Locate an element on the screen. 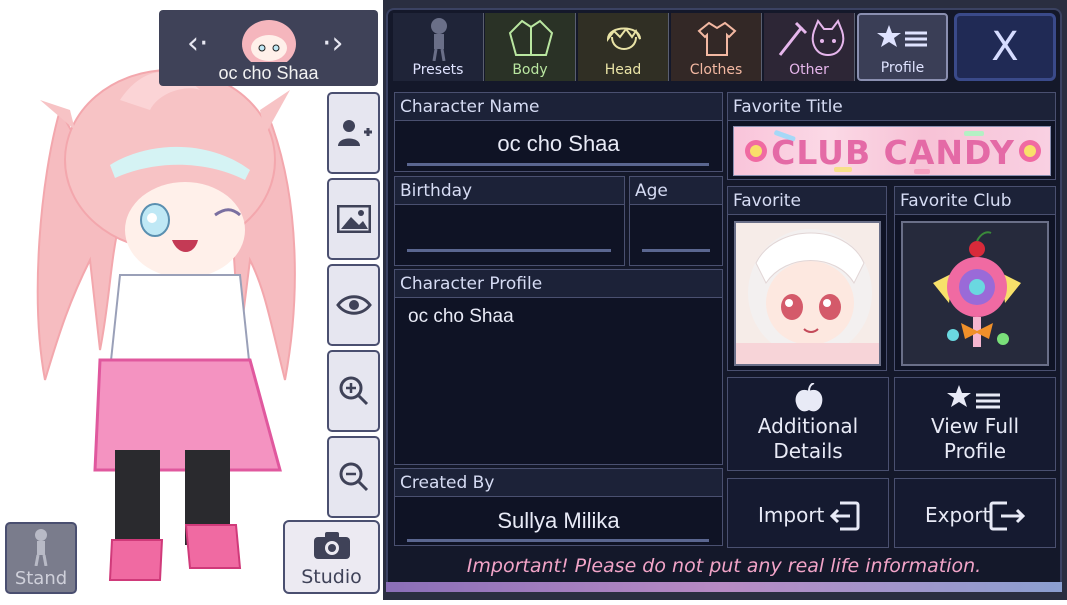  favorite-character-image is located at coordinates (807, 293).